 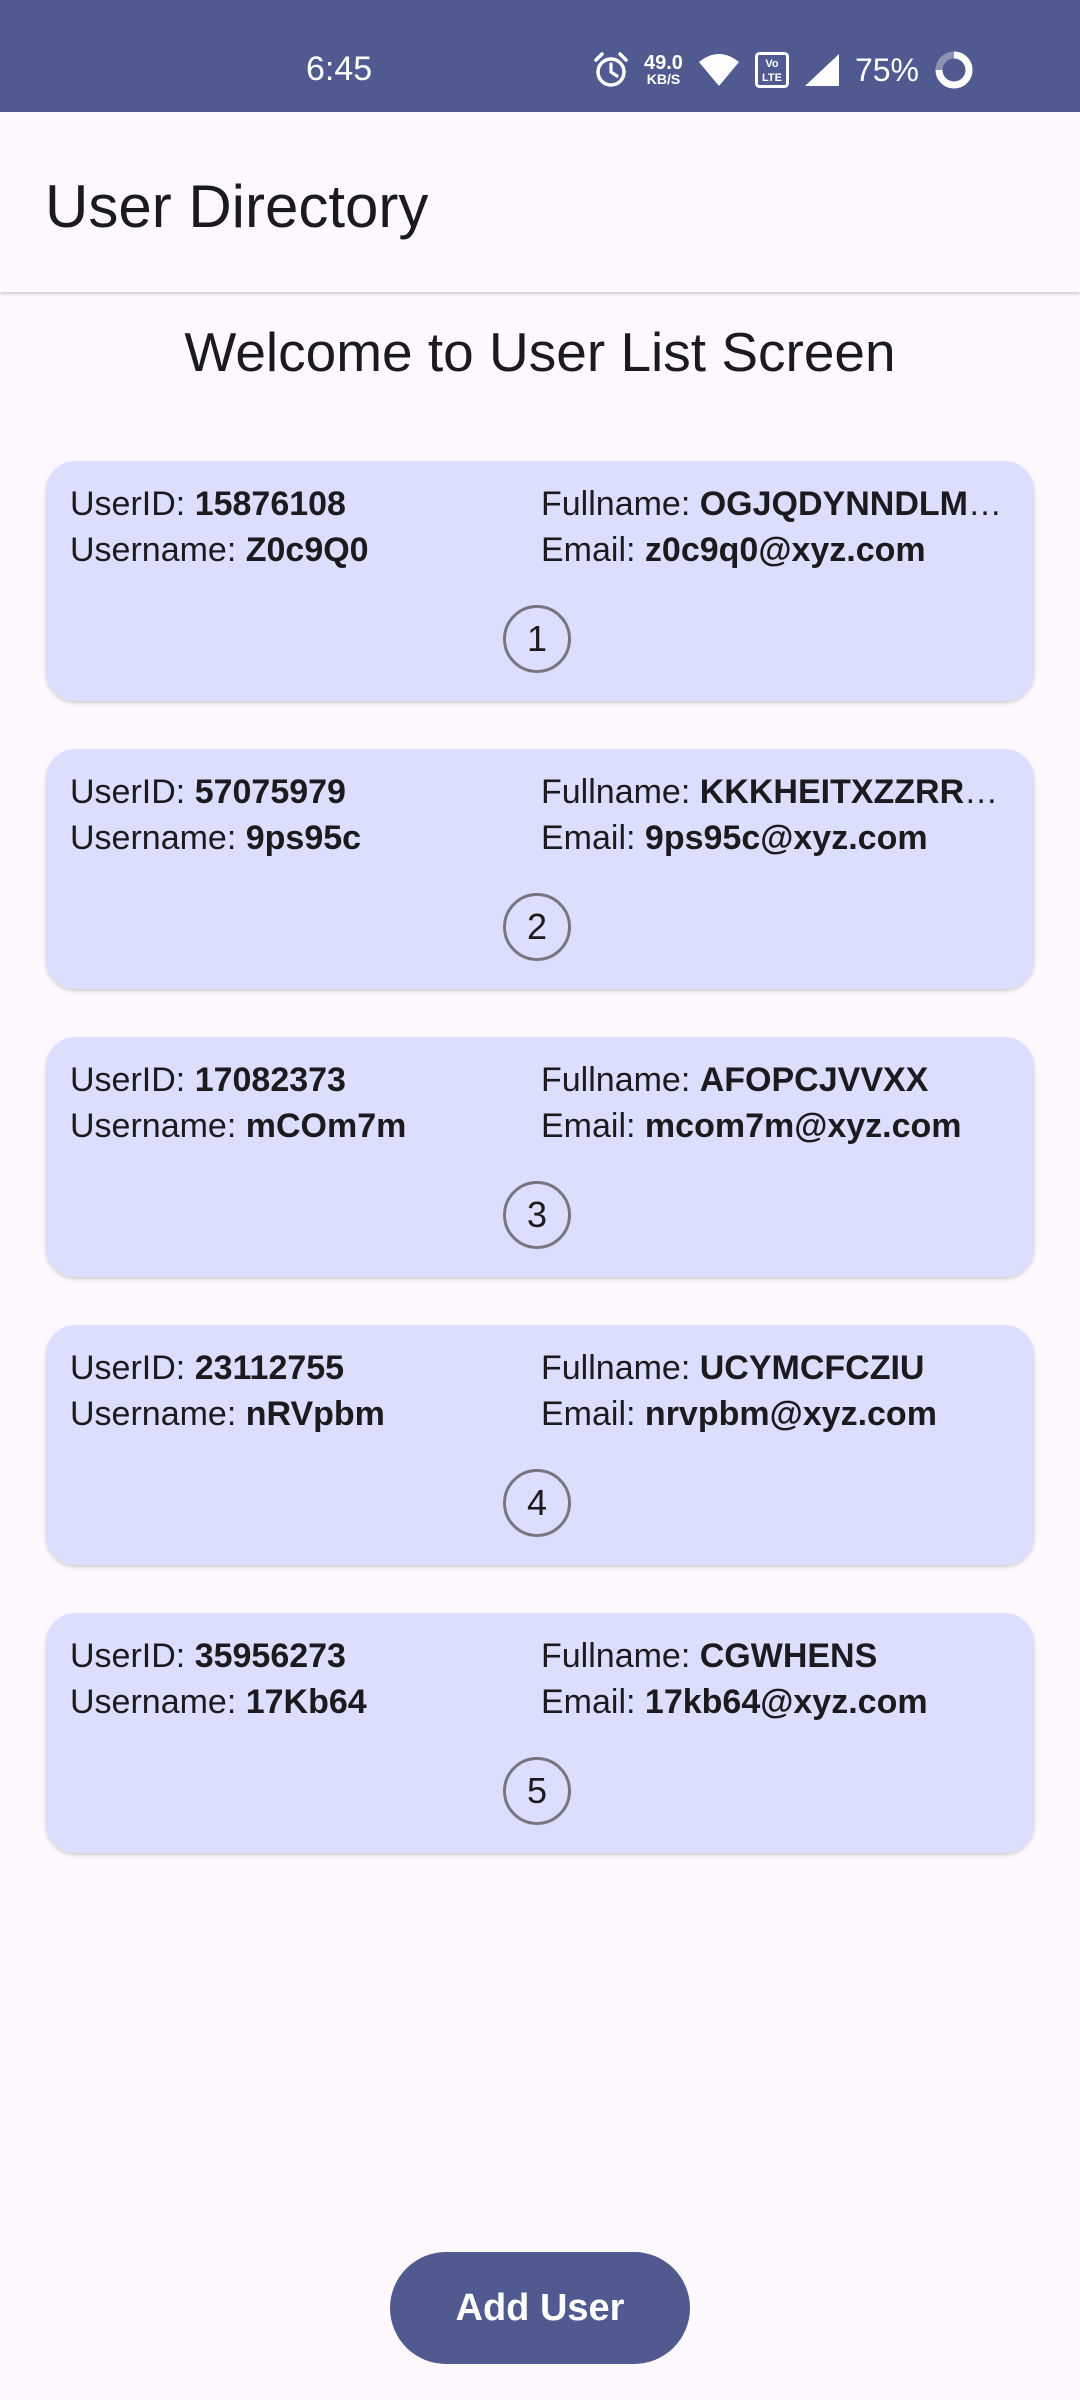 I want to click on fullname-field: Fullname: KKKHEITXZZRRXN, so click(x=776, y=792).